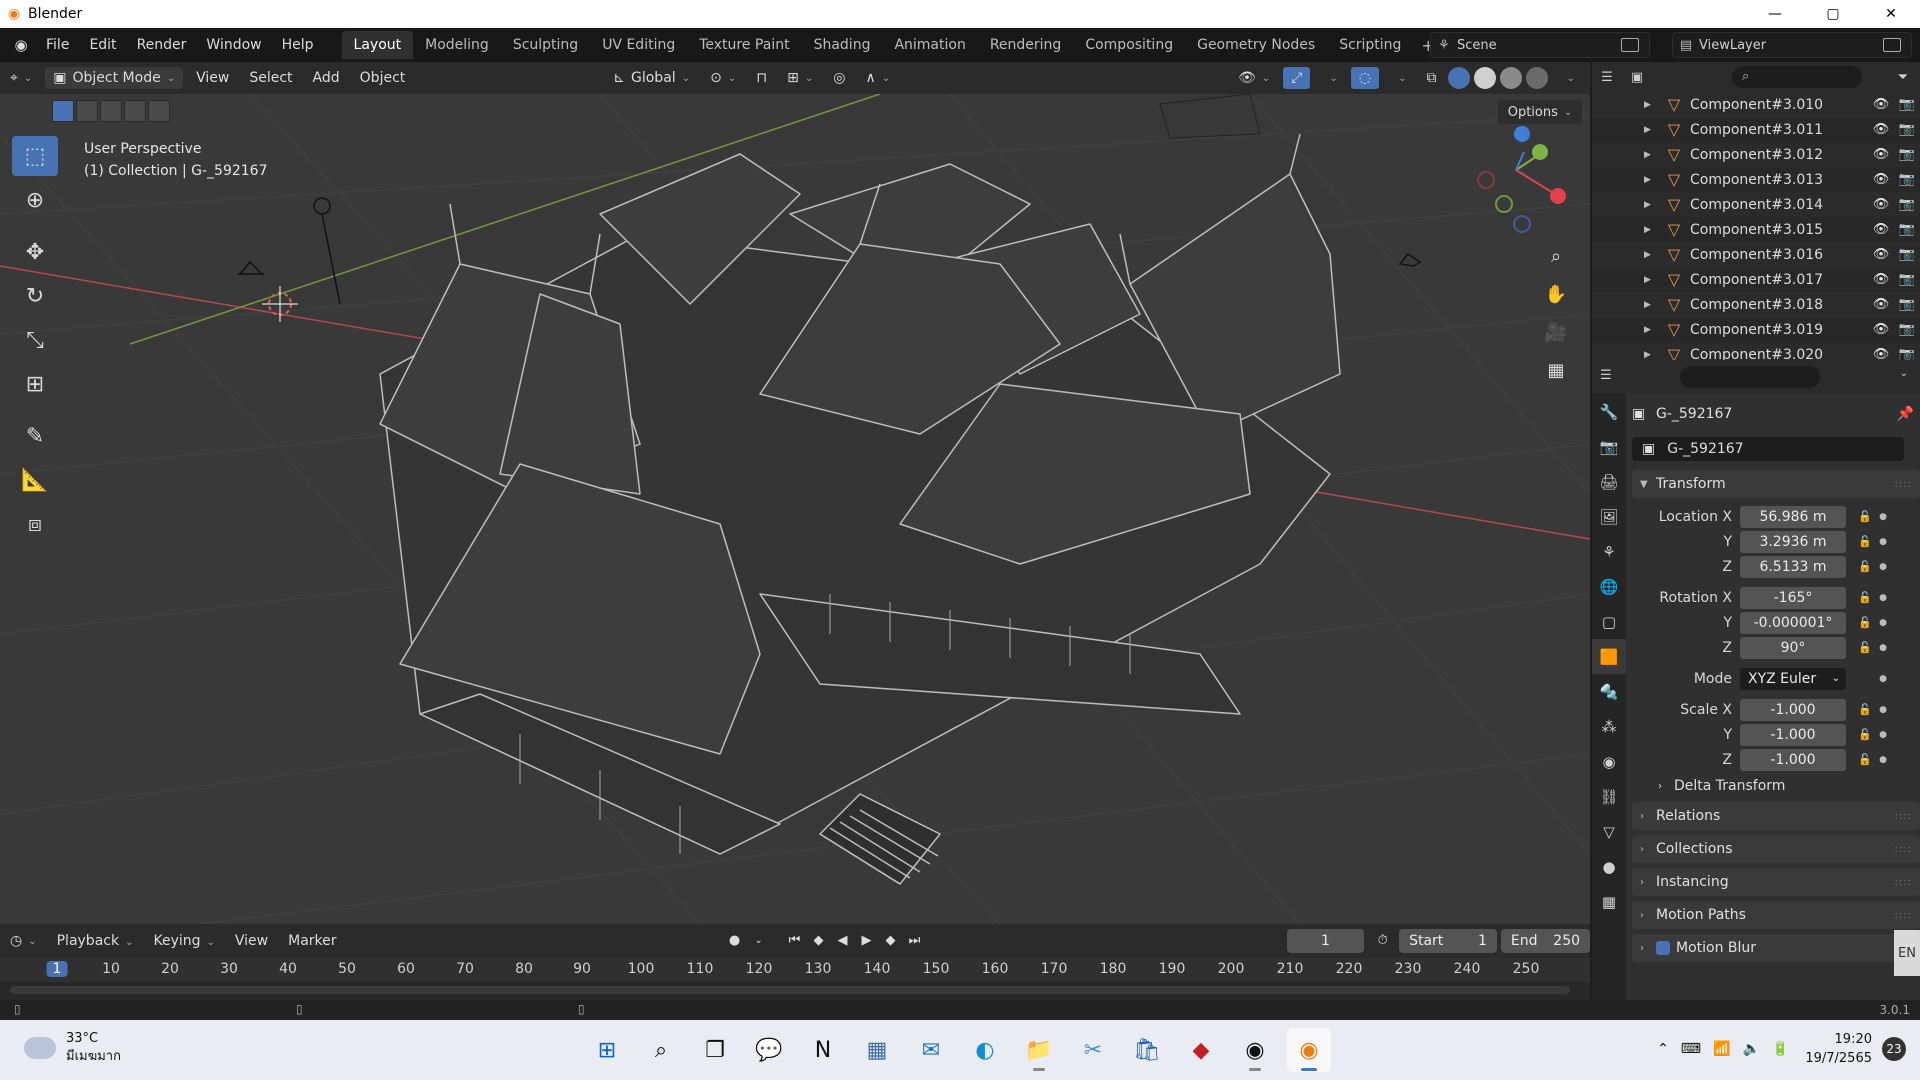 The width and height of the screenshot is (1920, 1080). What do you see at coordinates (1093, 1050) in the screenshot?
I see `snipping-tool-icon: ✂` at bounding box center [1093, 1050].